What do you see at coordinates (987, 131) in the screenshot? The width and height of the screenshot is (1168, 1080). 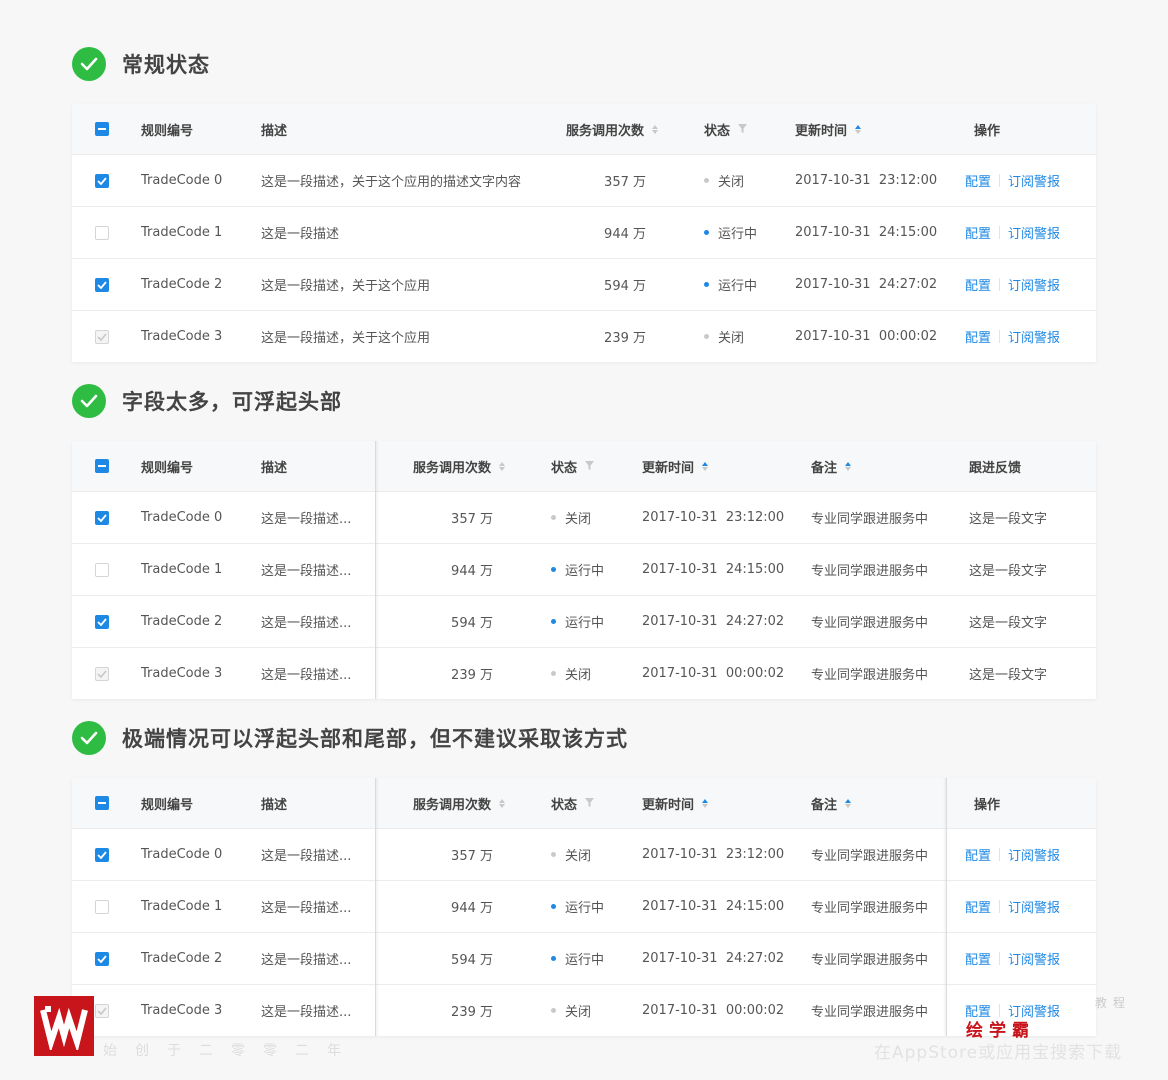 I see `column-header-action: 操作` at bounding box center [987, 131].